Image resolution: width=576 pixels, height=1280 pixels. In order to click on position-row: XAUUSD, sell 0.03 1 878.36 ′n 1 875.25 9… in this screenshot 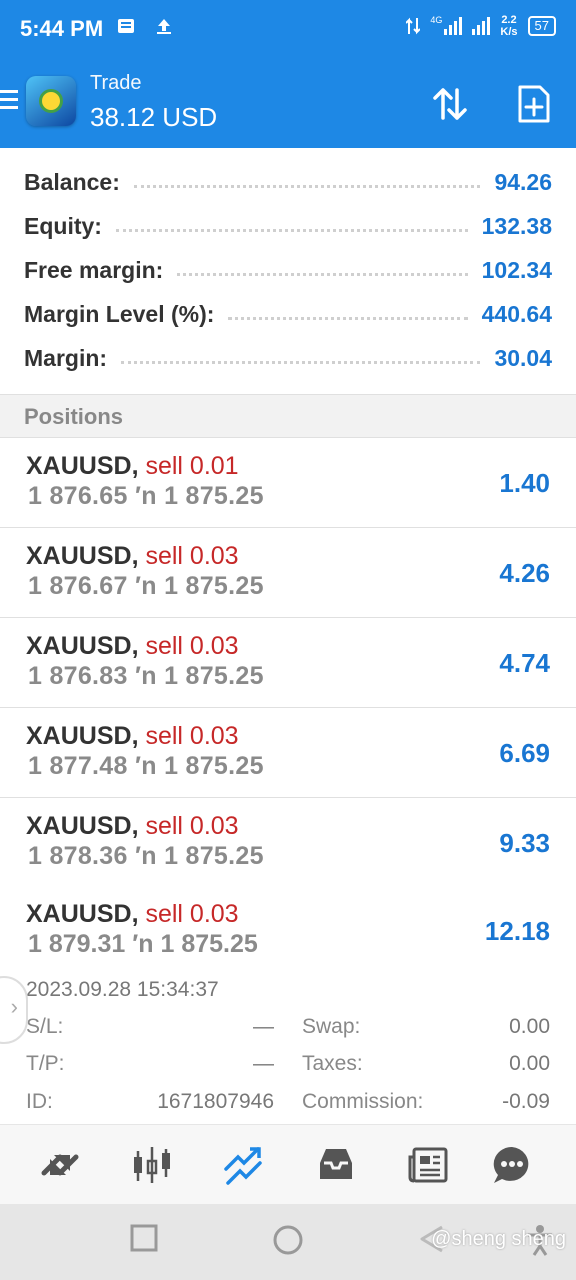, I will do `click(288, 843)`.